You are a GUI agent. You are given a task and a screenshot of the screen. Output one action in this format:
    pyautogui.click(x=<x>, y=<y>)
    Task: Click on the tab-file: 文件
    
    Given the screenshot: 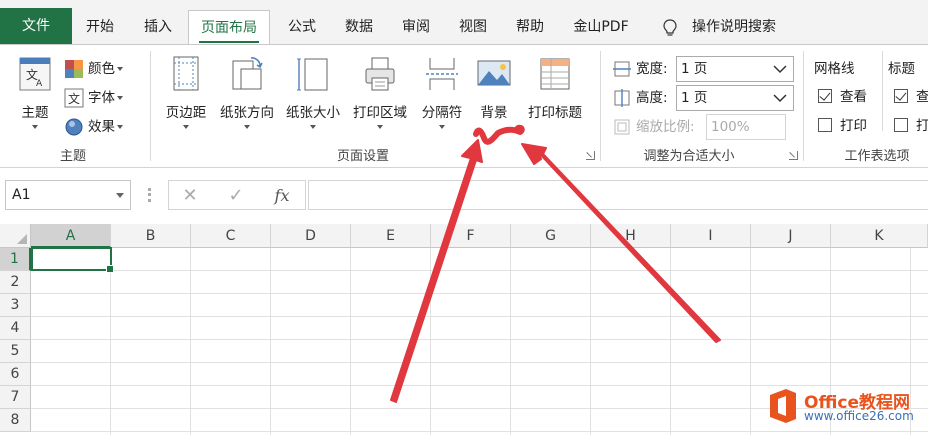 What is the action you would take?
    pyautogui.click(x=36, y=26)
    